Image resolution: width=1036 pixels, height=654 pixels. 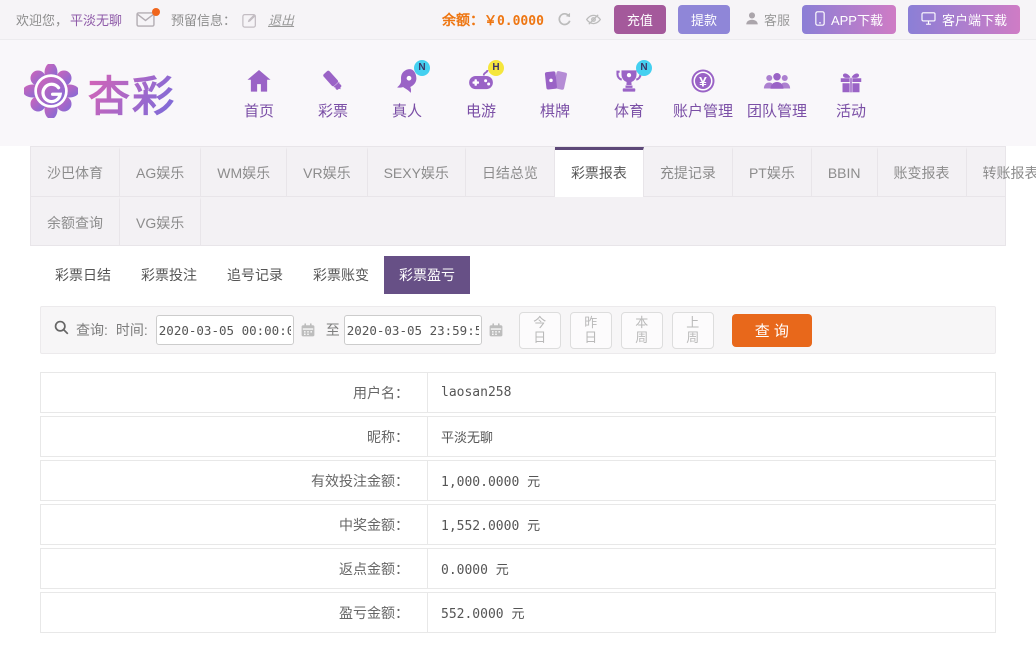 What do you see at coordinates (467, 438) in the screenshot?
I see `report-row-value: 平淡无聊` at bounding box center [467, 438].